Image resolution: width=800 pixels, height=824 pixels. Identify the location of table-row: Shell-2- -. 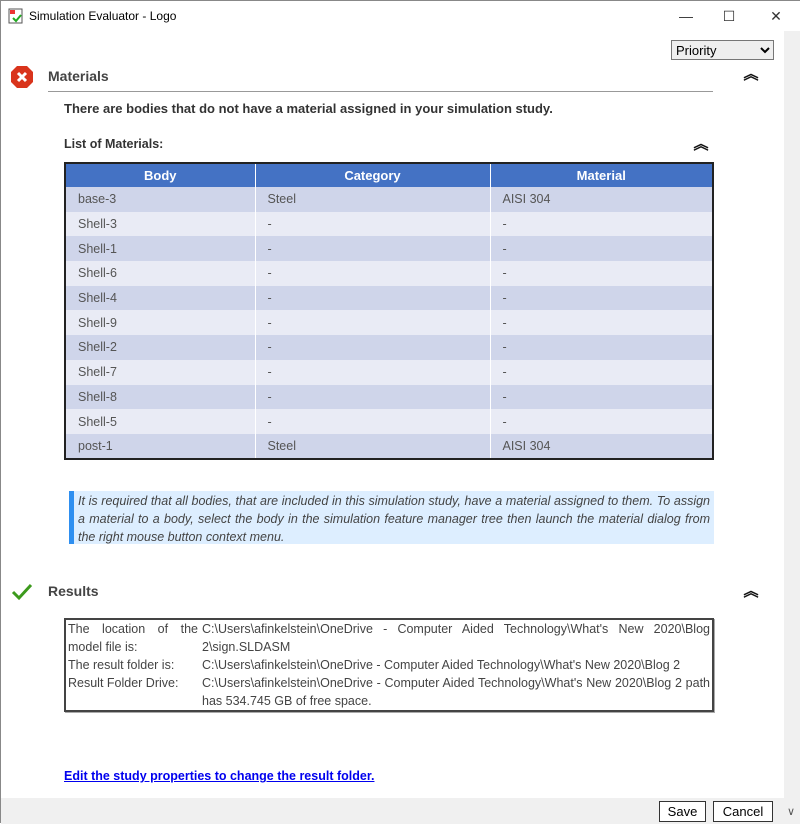
(388, 347).